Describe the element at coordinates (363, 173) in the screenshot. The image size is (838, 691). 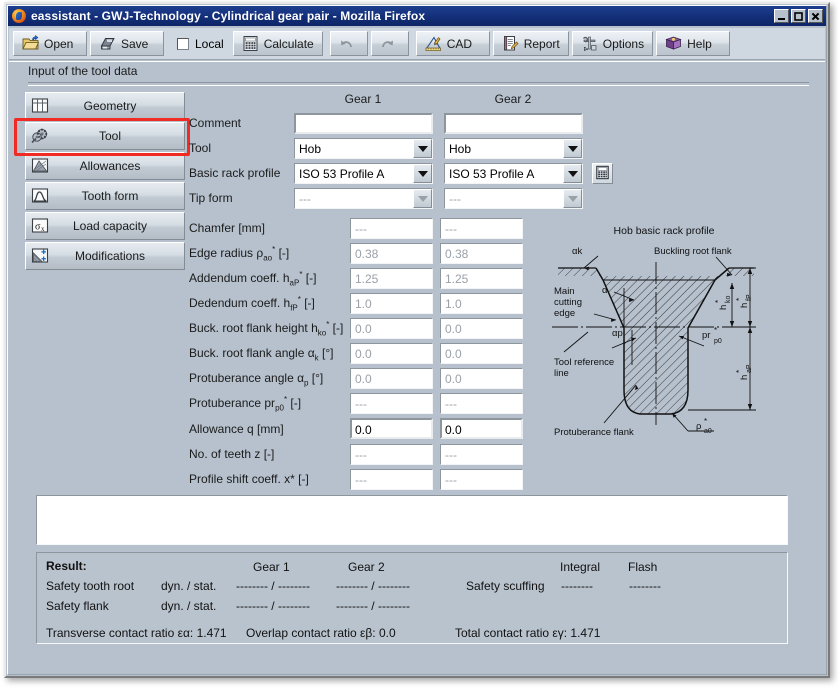
I see `select-basic-rack-profile-gear1: ISO 53 Profile A` at that location.